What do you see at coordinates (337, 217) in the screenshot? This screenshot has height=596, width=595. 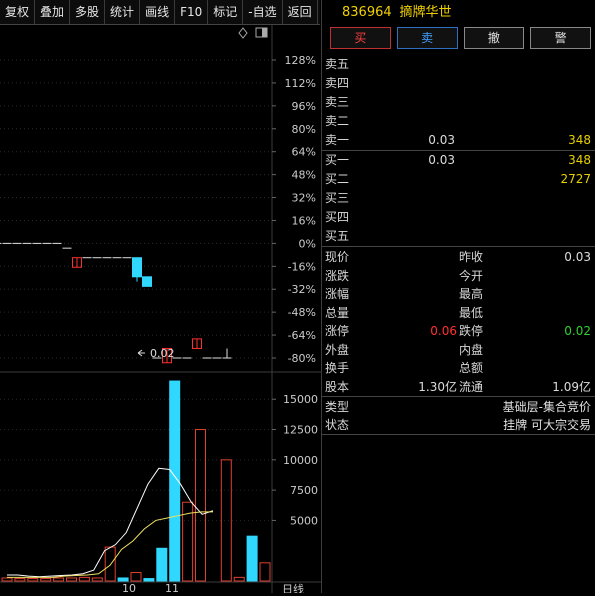 I see `level-label: 买四` at bounding box center [337, 217].